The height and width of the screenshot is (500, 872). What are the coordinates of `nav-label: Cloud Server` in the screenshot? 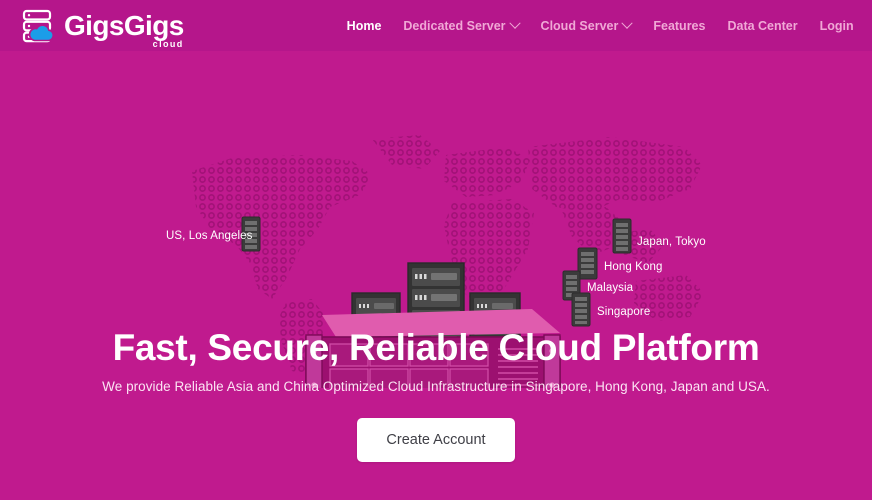 It's located at (579, 25).